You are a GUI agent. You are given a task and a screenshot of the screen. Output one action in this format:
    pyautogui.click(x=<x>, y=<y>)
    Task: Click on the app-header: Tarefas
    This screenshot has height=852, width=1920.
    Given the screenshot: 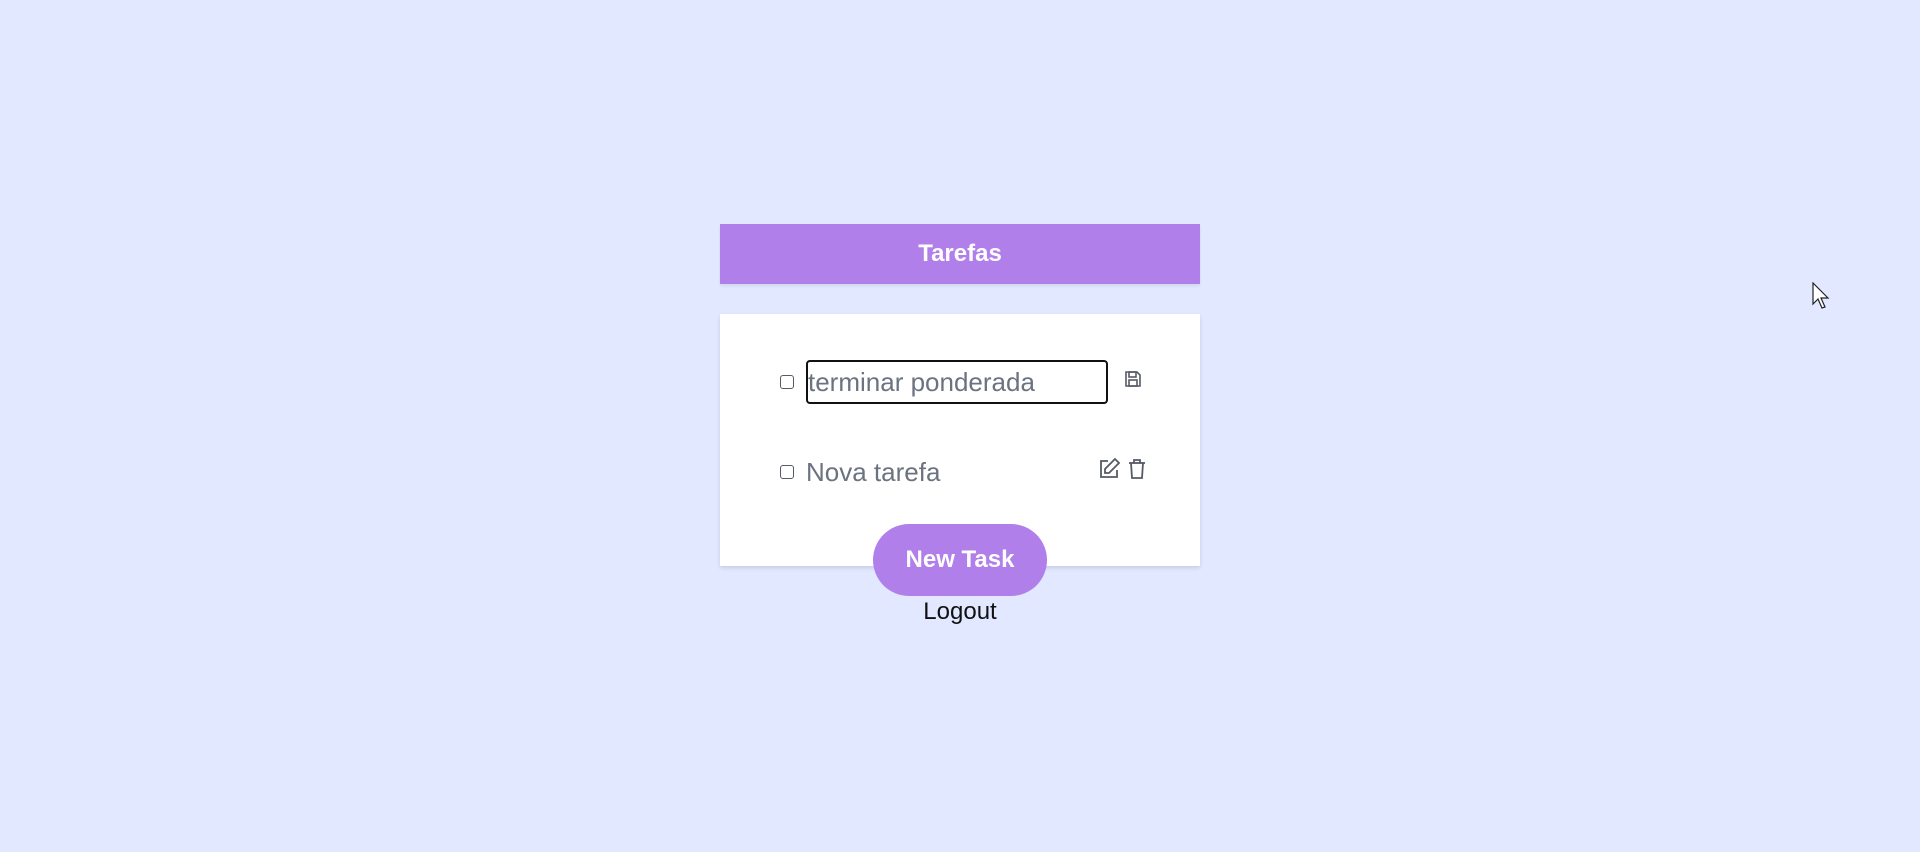 What is the action you would take?
    pyautogui.click(x=960, y=254)
    